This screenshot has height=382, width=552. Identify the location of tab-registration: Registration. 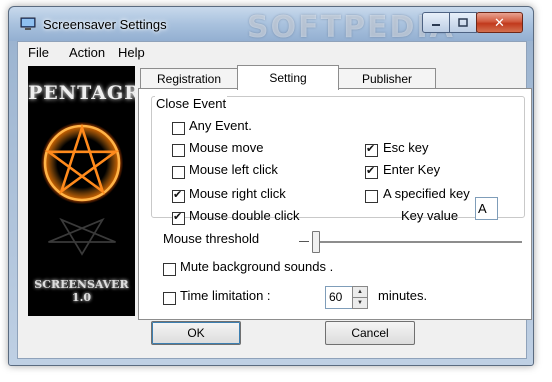
(189, 78).